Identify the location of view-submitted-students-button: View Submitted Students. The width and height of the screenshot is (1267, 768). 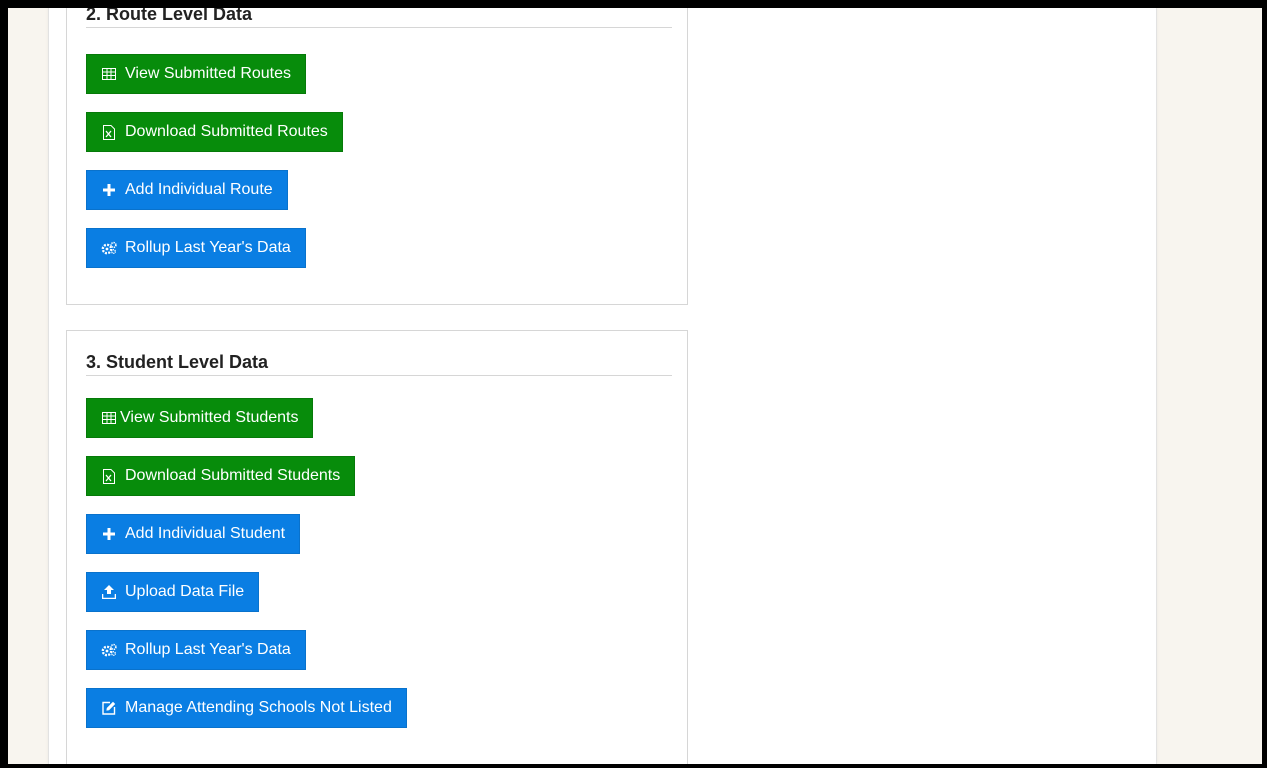
(200, 418).